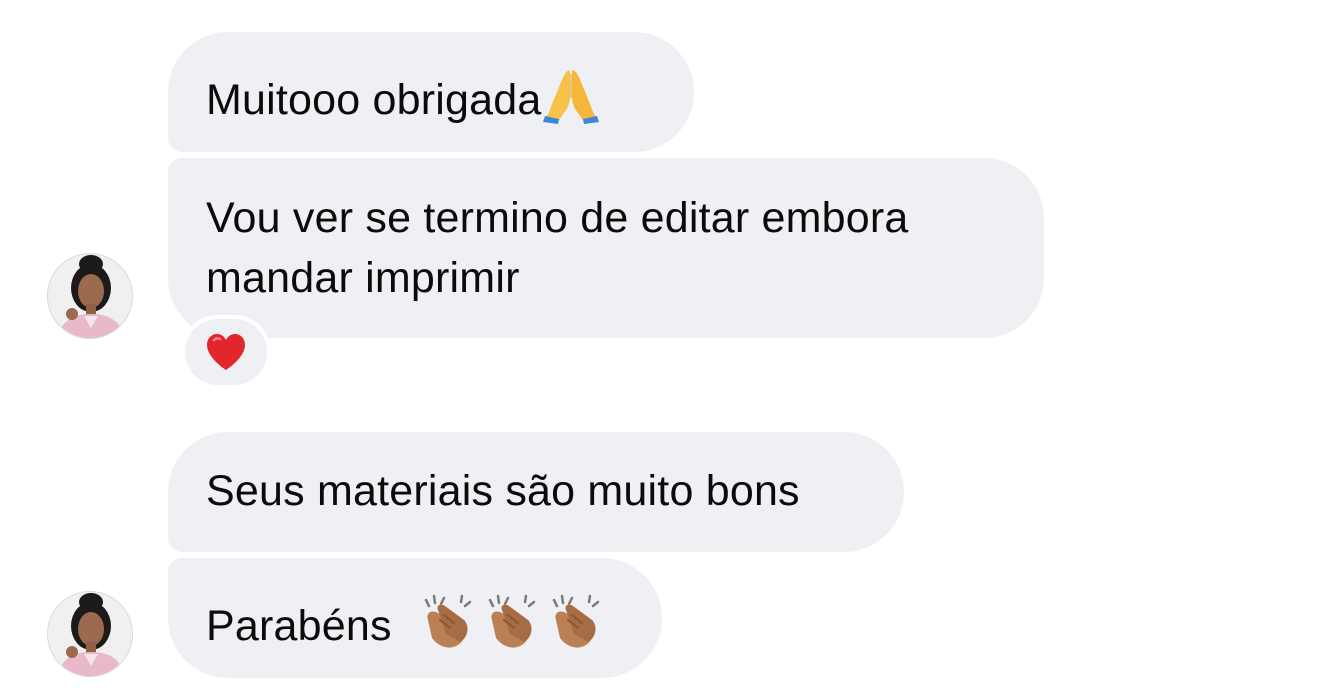 The height and width of the screenshot is (699, 1320). I want to click on folded-hands-icon, so click(571, 101).